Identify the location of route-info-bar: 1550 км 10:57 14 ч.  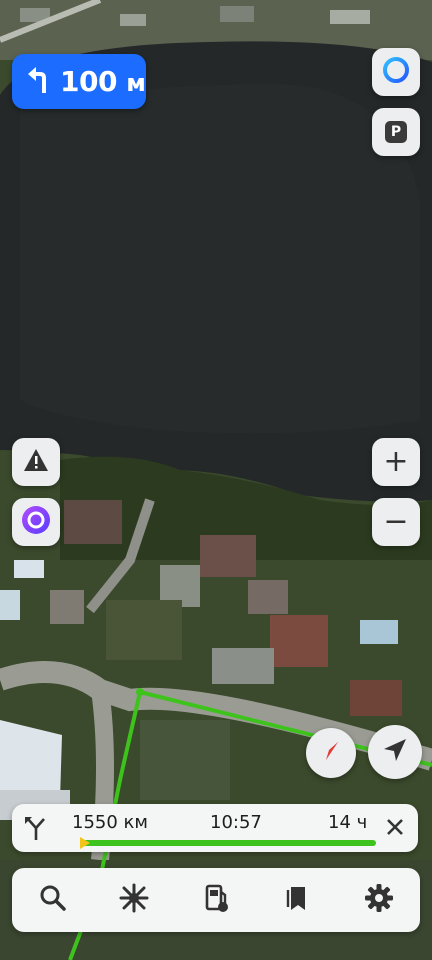
(215, 828).